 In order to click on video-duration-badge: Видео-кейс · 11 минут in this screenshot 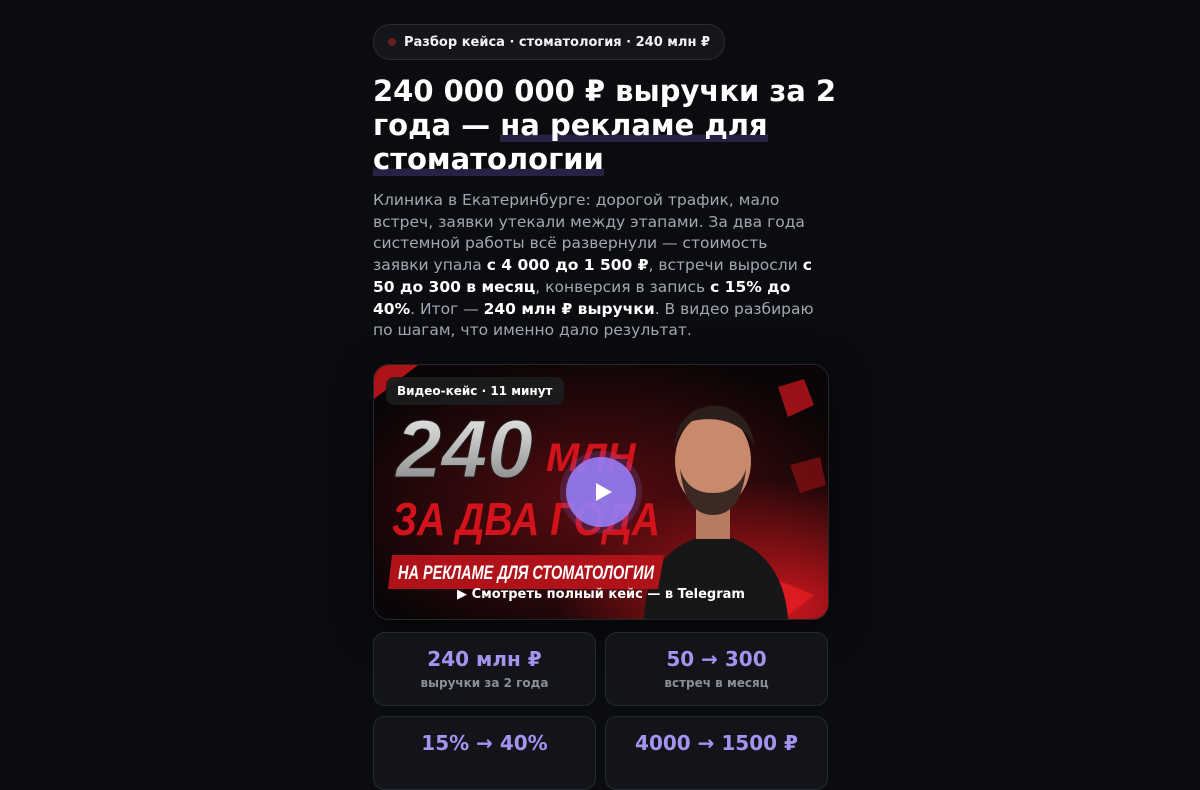, I will do `click(475, 391)`.